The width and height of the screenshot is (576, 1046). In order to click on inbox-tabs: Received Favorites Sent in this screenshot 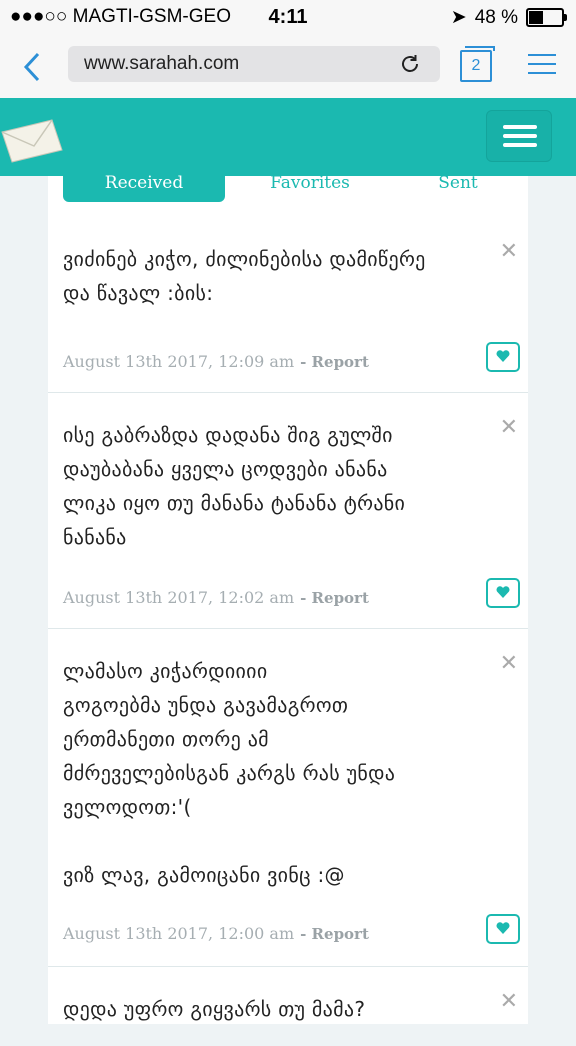, I will do `click(288, 187)`.